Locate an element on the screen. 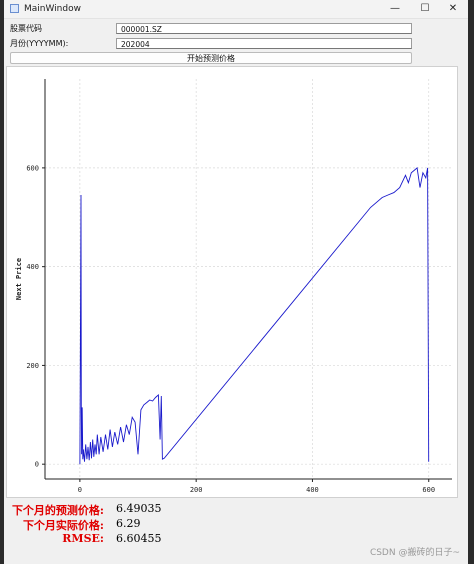 This screenshot has height=564, width=474. title-bar: MainWindow — ☐ ✕ is located at coordinates (236, 9).